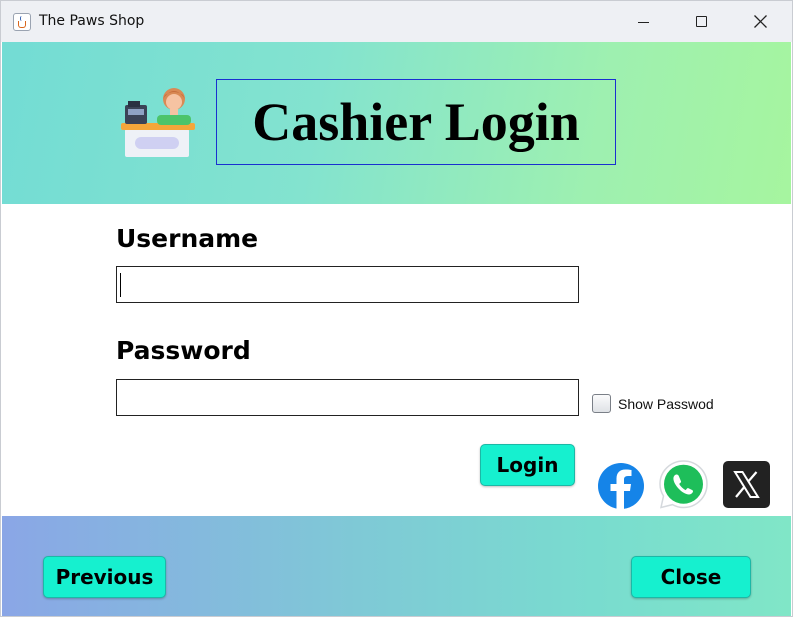 Image resolution: width=793 pixels, height=617 pixels. I want to click on cashier-icon, so click(158, 122).